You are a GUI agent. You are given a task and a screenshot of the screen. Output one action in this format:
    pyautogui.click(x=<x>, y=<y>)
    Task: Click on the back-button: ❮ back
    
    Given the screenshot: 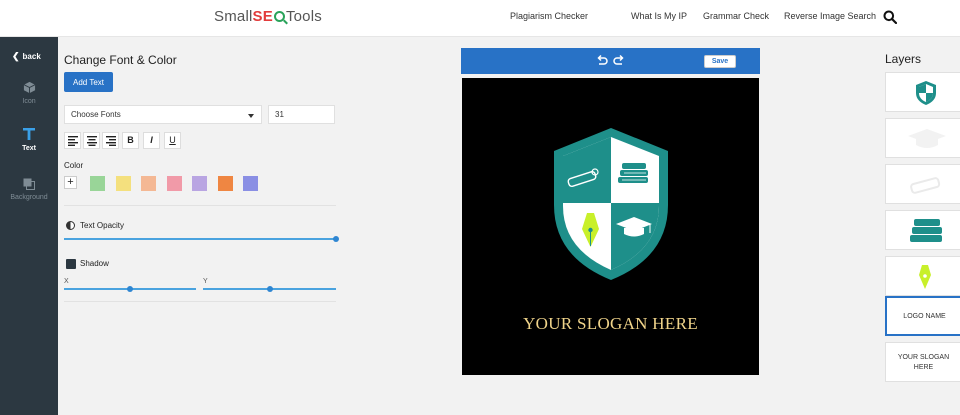 What is the action you would take?
    pyautogui.click(x=26, y=56)
    